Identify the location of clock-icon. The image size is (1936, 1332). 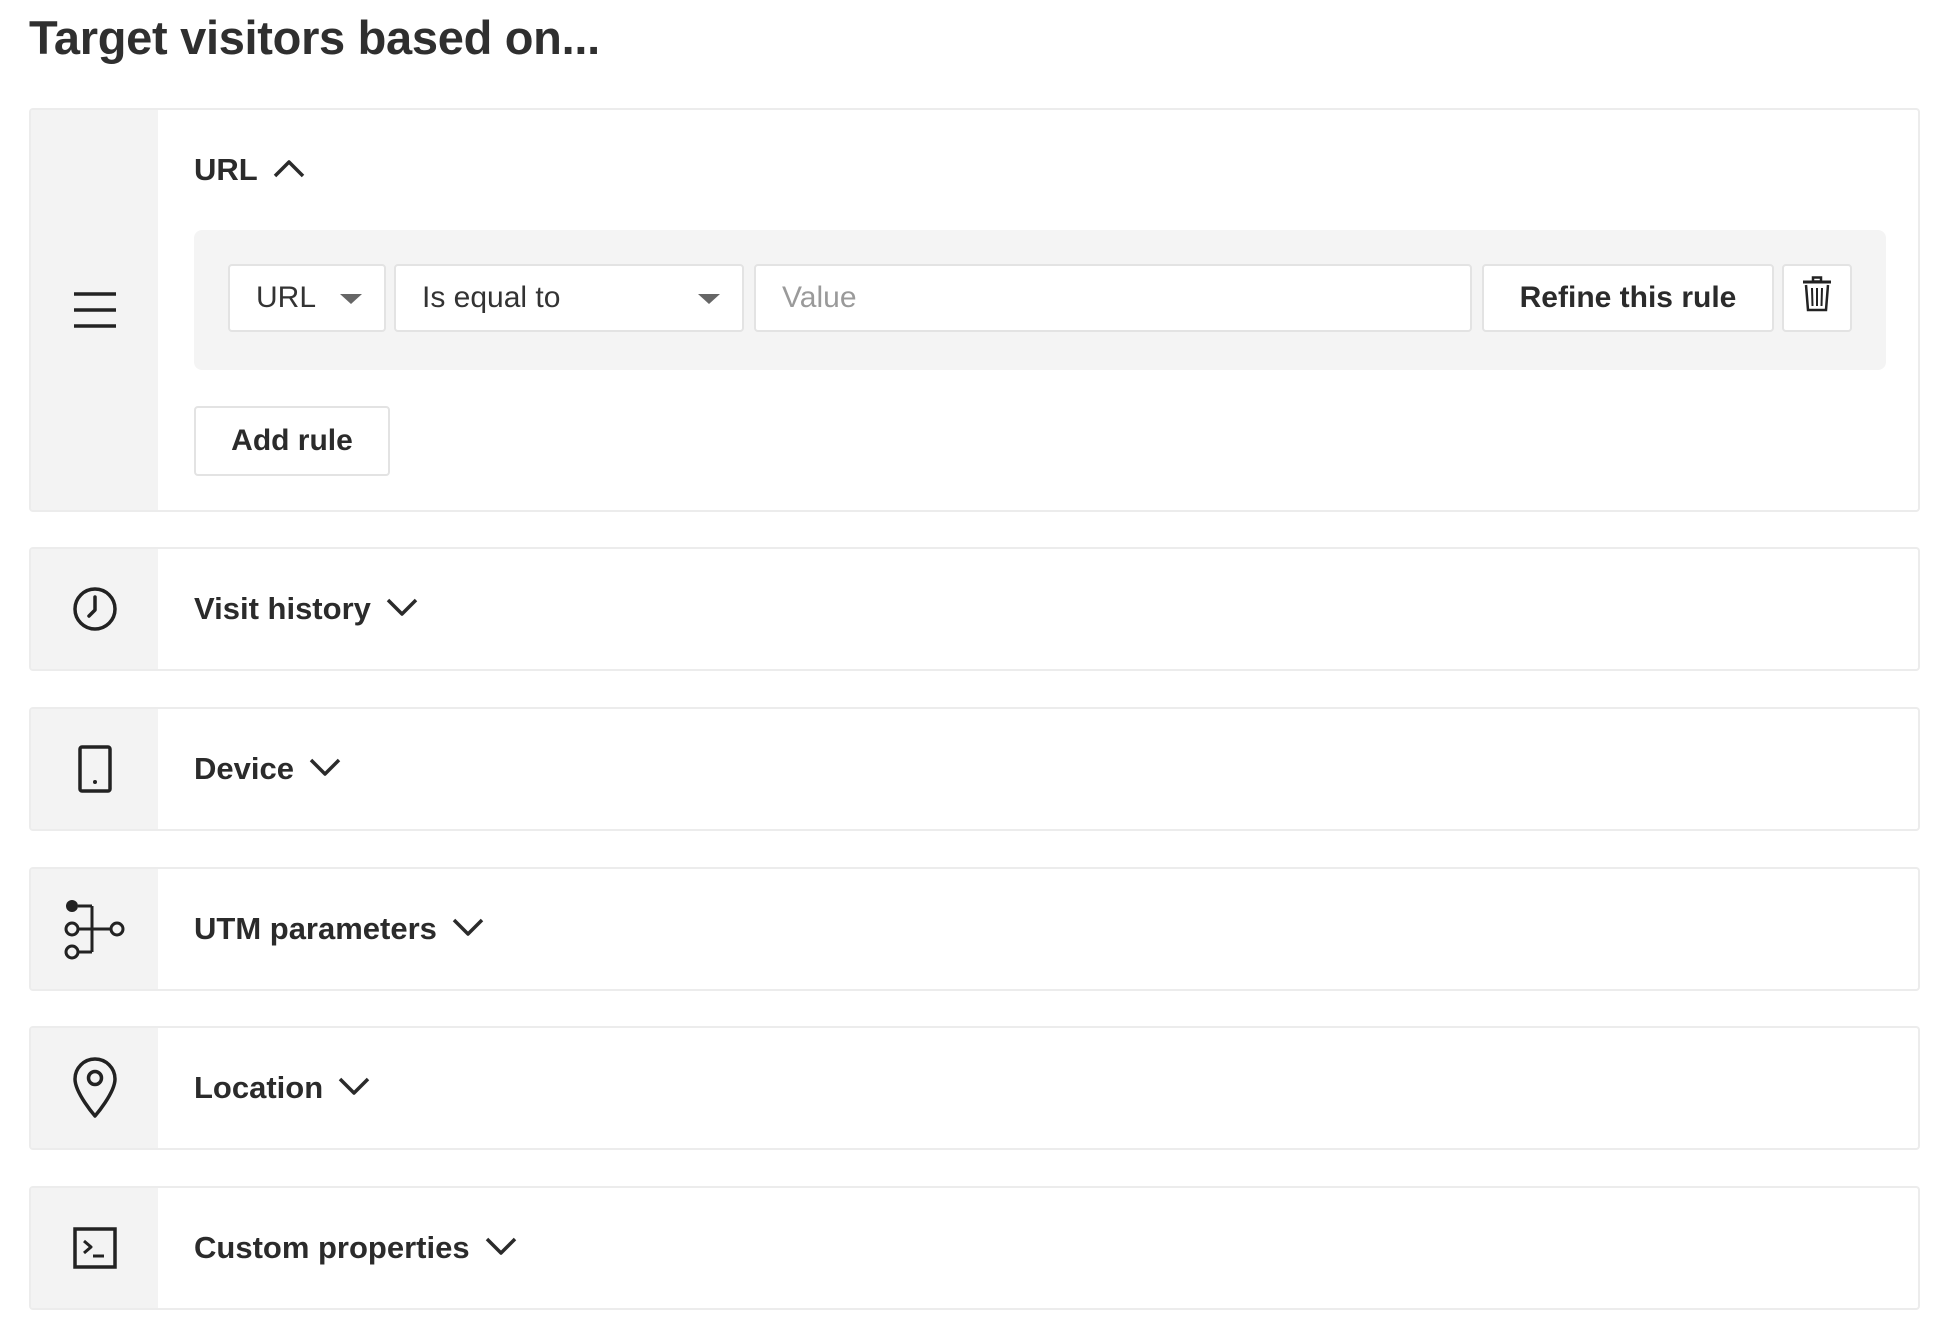
(95, 609).